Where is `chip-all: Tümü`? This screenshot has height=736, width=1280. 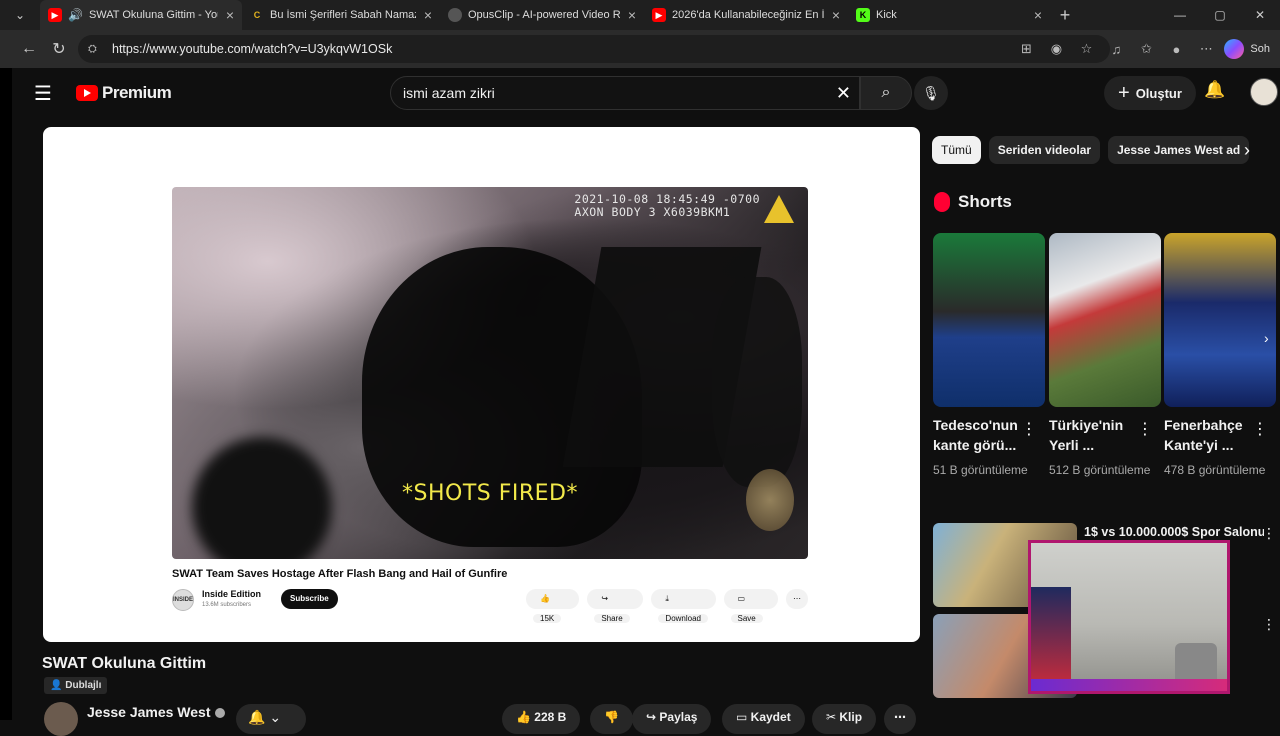 chip-all: Tümü is located at coordinates (956, 150).